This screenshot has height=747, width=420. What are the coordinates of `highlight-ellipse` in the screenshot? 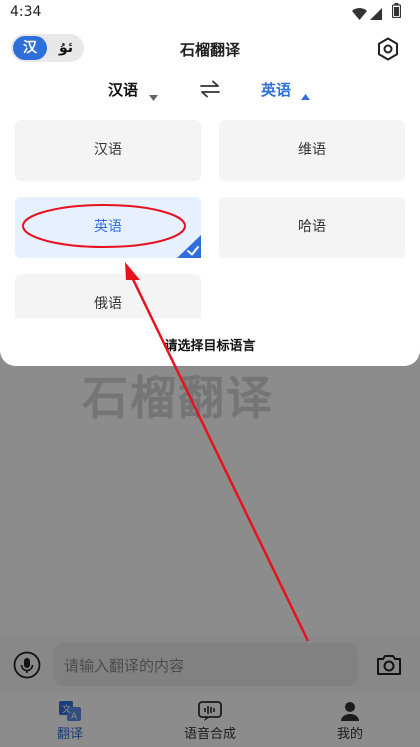 It's located at (104, 226).